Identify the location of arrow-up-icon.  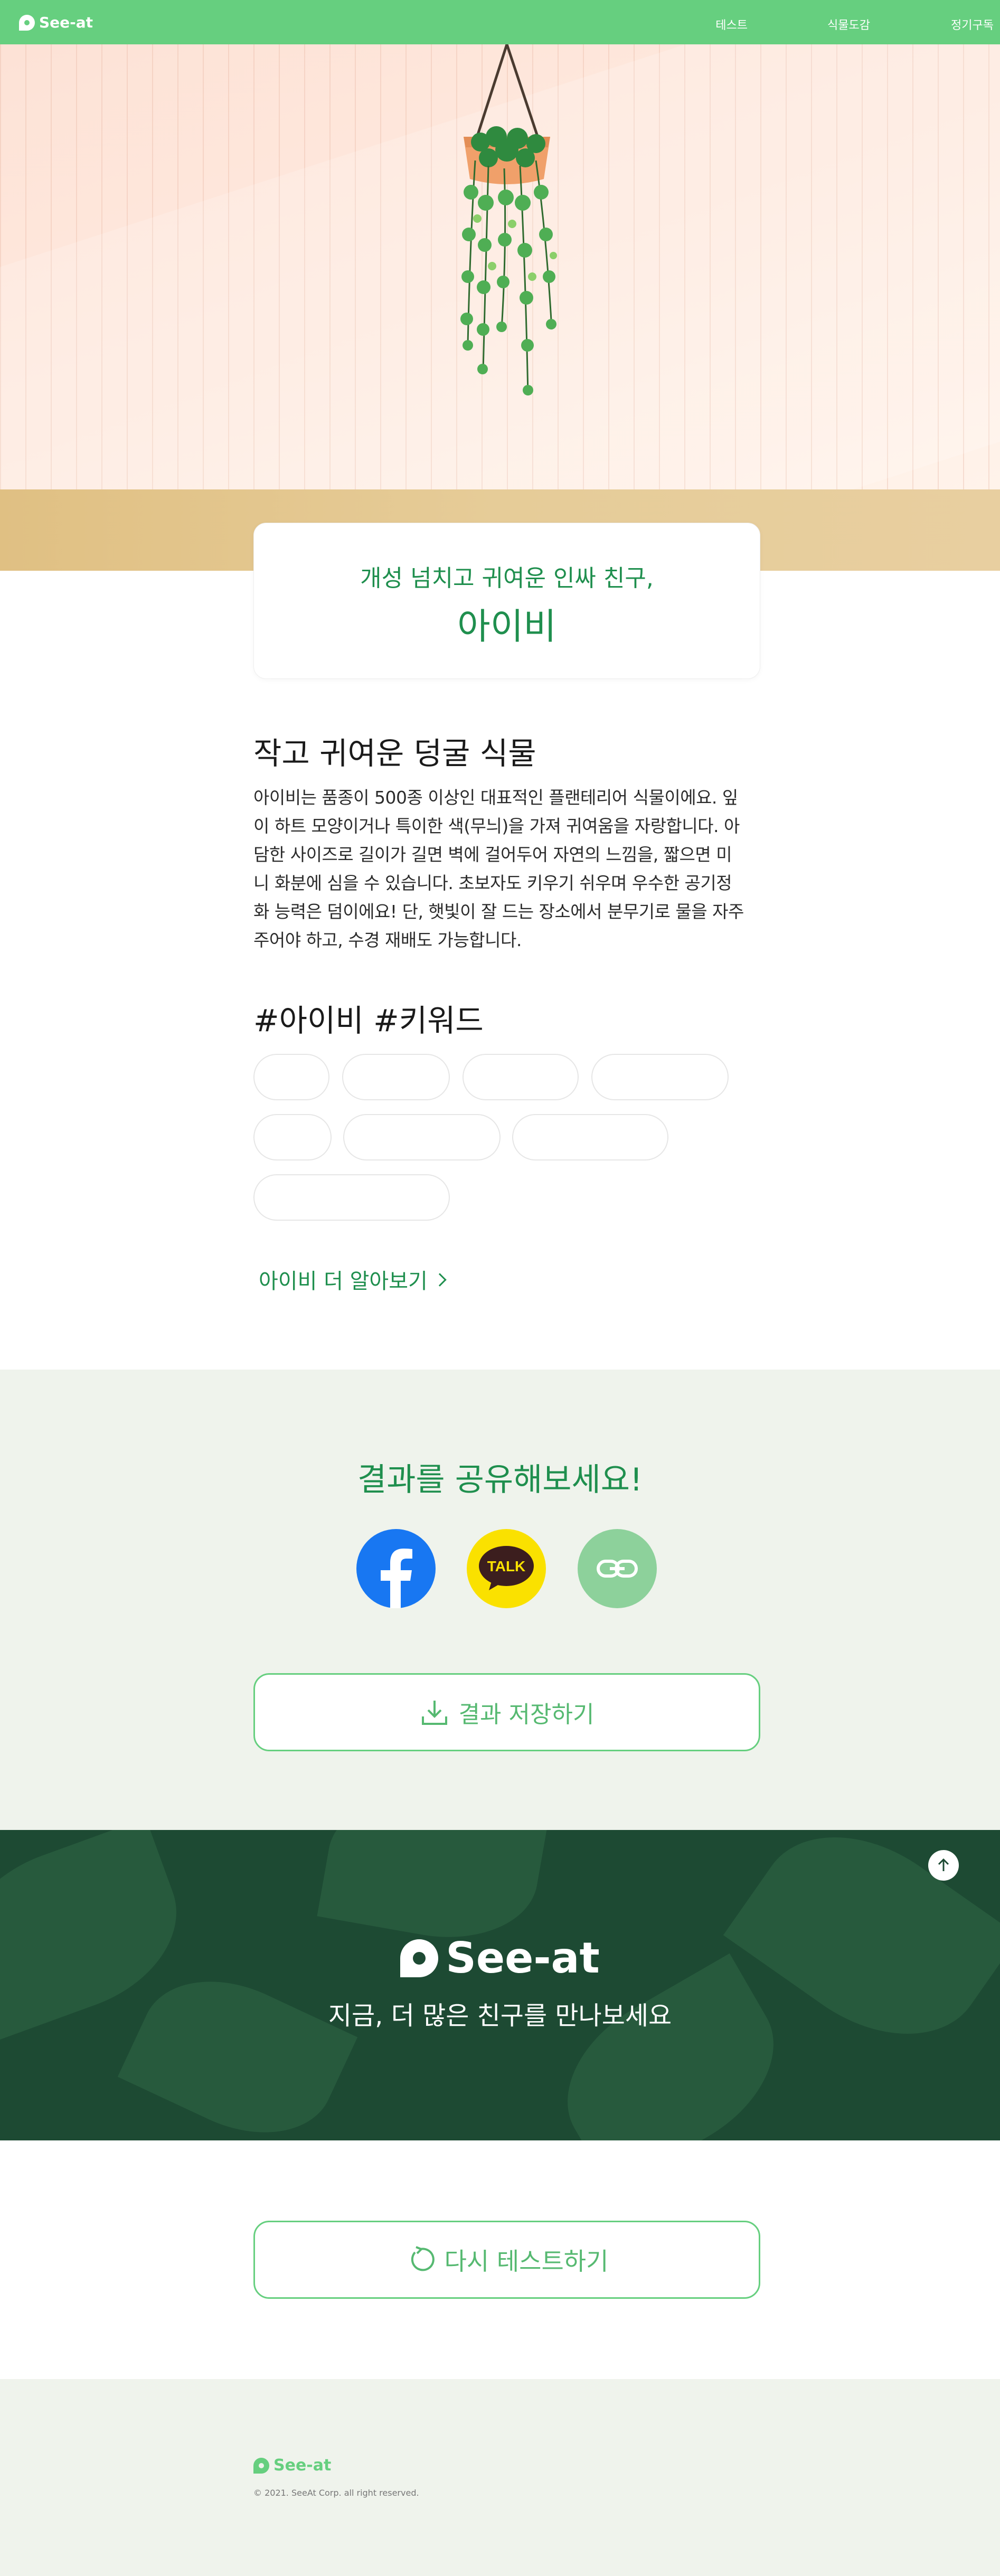
(943, 1864).